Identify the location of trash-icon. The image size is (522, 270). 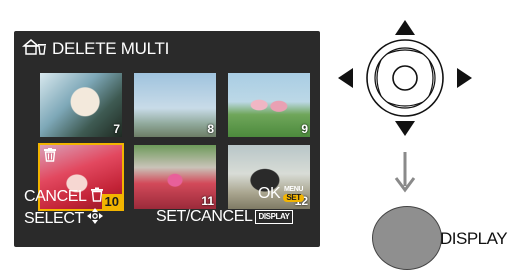
(97, 197).